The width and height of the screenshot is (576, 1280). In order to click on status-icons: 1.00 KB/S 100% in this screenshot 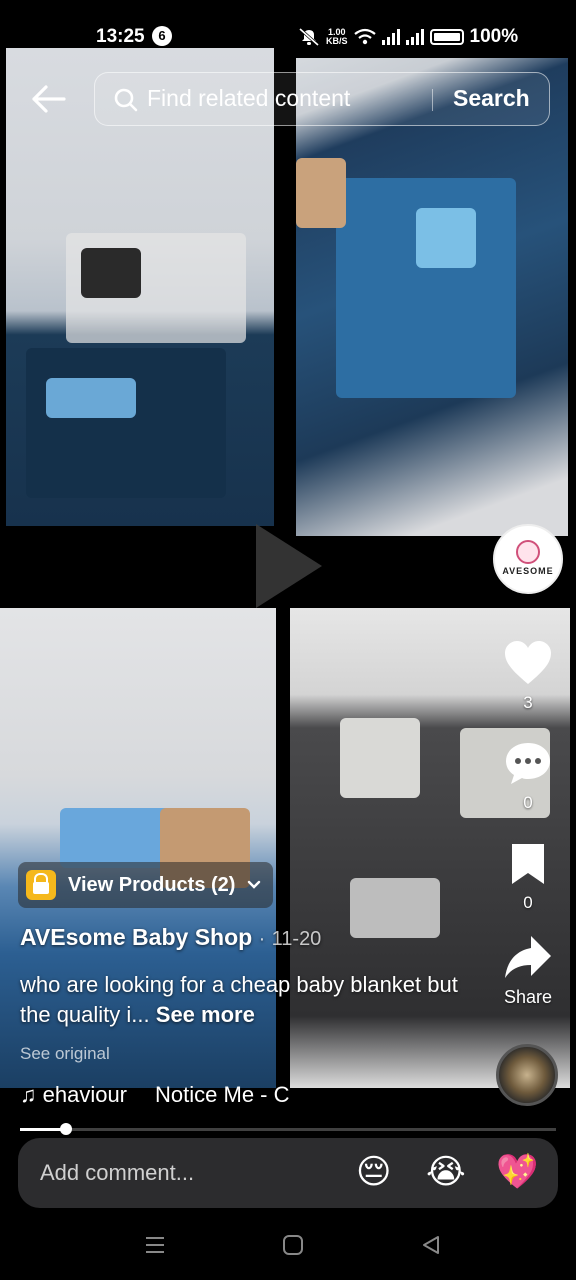, I will do `click(408, 37)`.